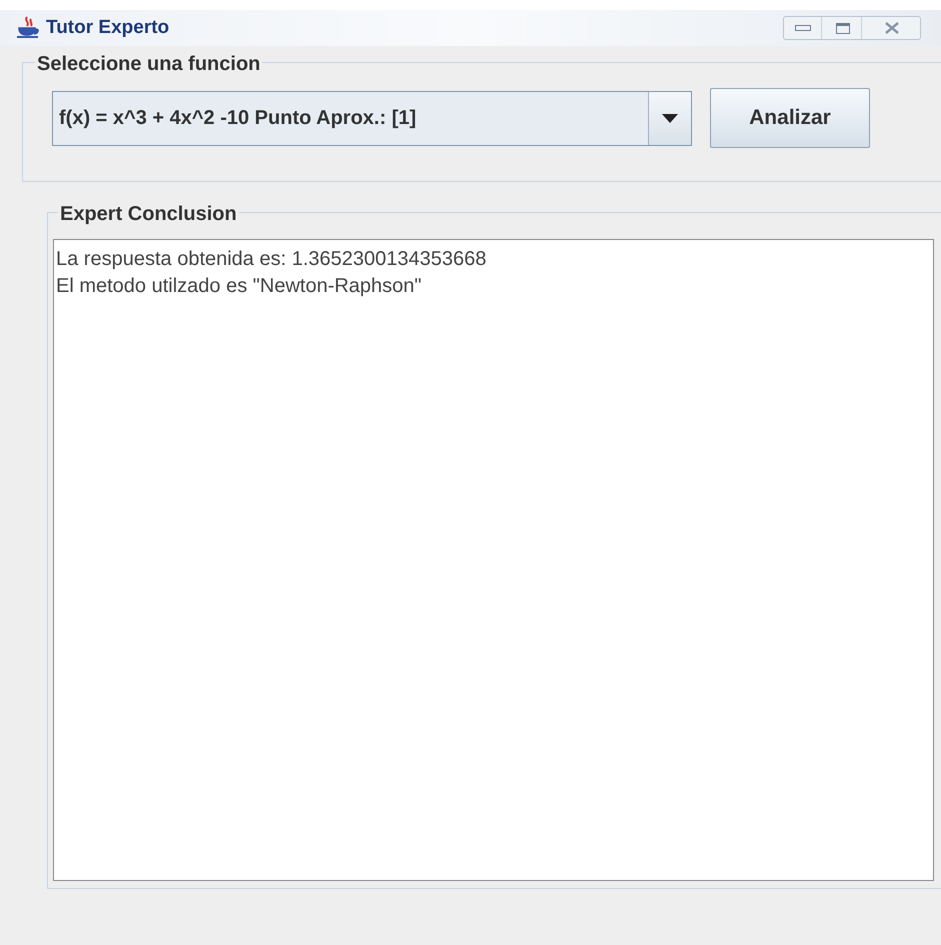  I want to click on coffee-cup-icon, so click(29, 28).